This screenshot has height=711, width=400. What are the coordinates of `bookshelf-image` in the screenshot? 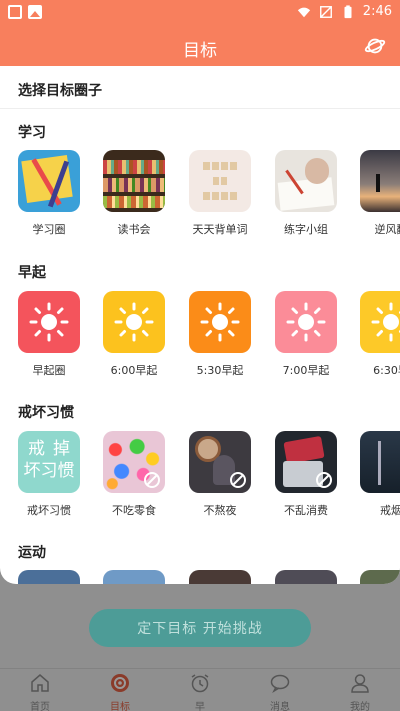 It's located at (134, 181).